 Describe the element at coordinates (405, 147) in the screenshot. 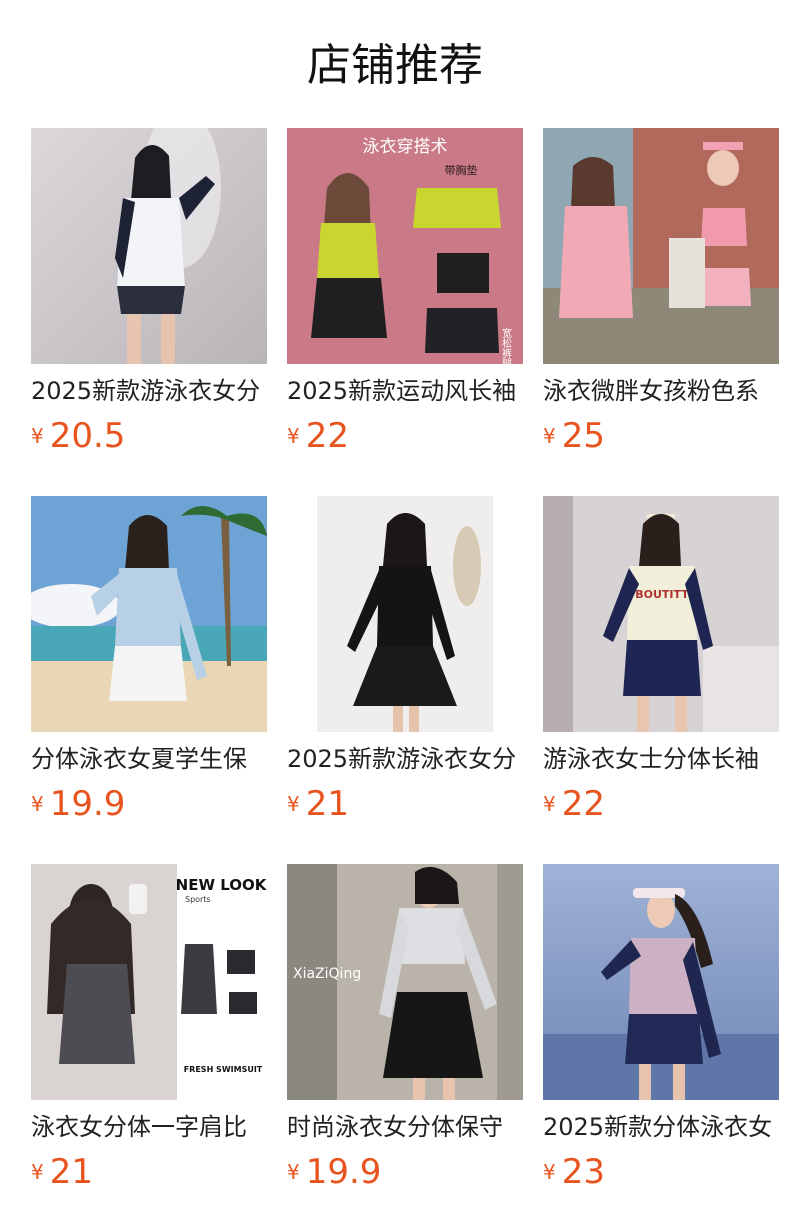

I see `image-banner-text: 泳衣穿搭术` at that location.